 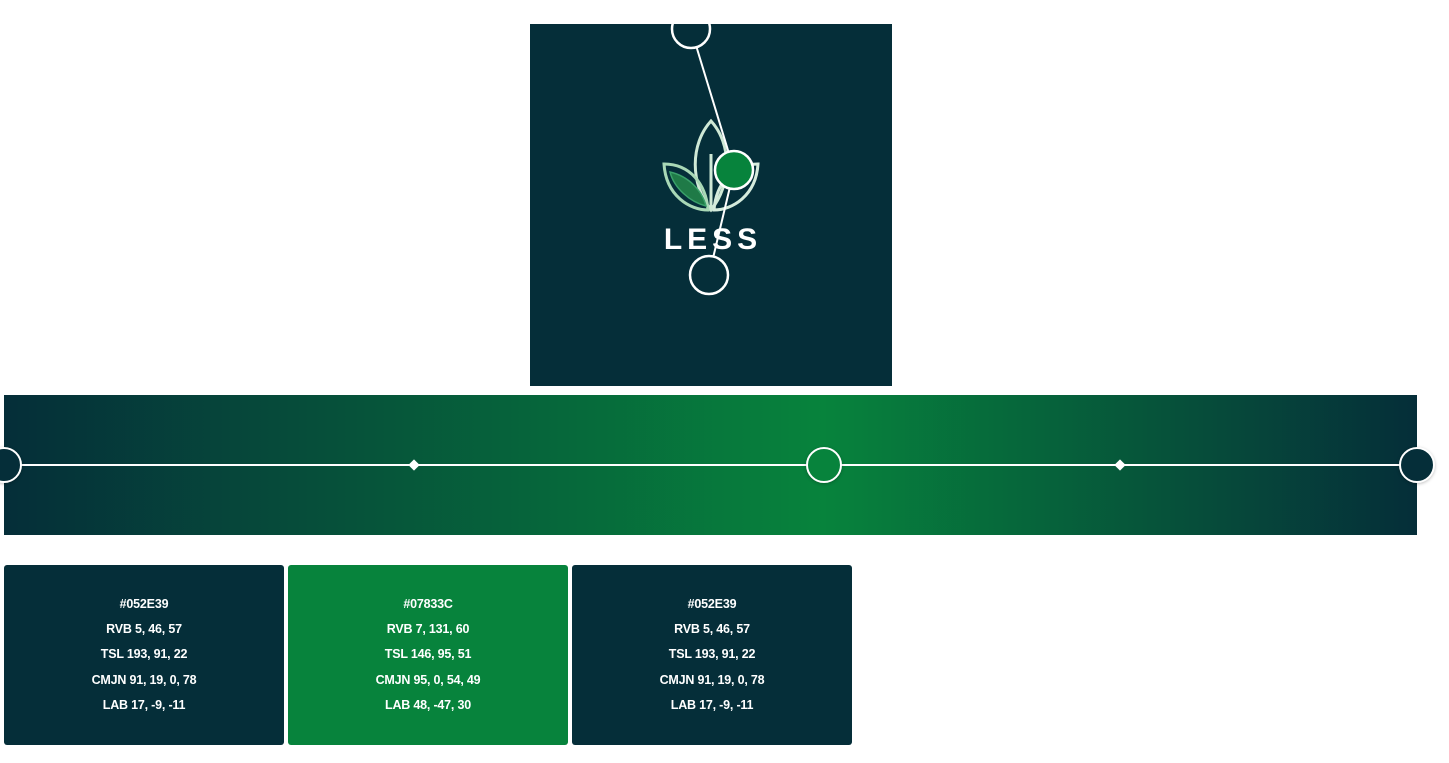 I want to click on gradient-stop-handle-end, so click(x=1417, y=465).